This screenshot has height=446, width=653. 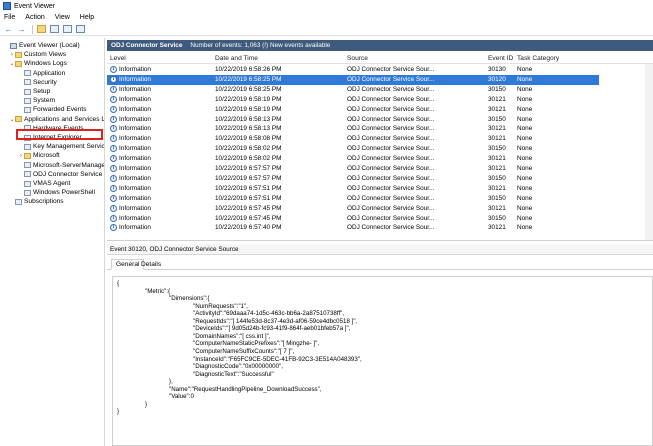 What do you see at coordinates (62, 17) in the screenshot?
I see `menu-view: View` at bounding box center [62, 17].